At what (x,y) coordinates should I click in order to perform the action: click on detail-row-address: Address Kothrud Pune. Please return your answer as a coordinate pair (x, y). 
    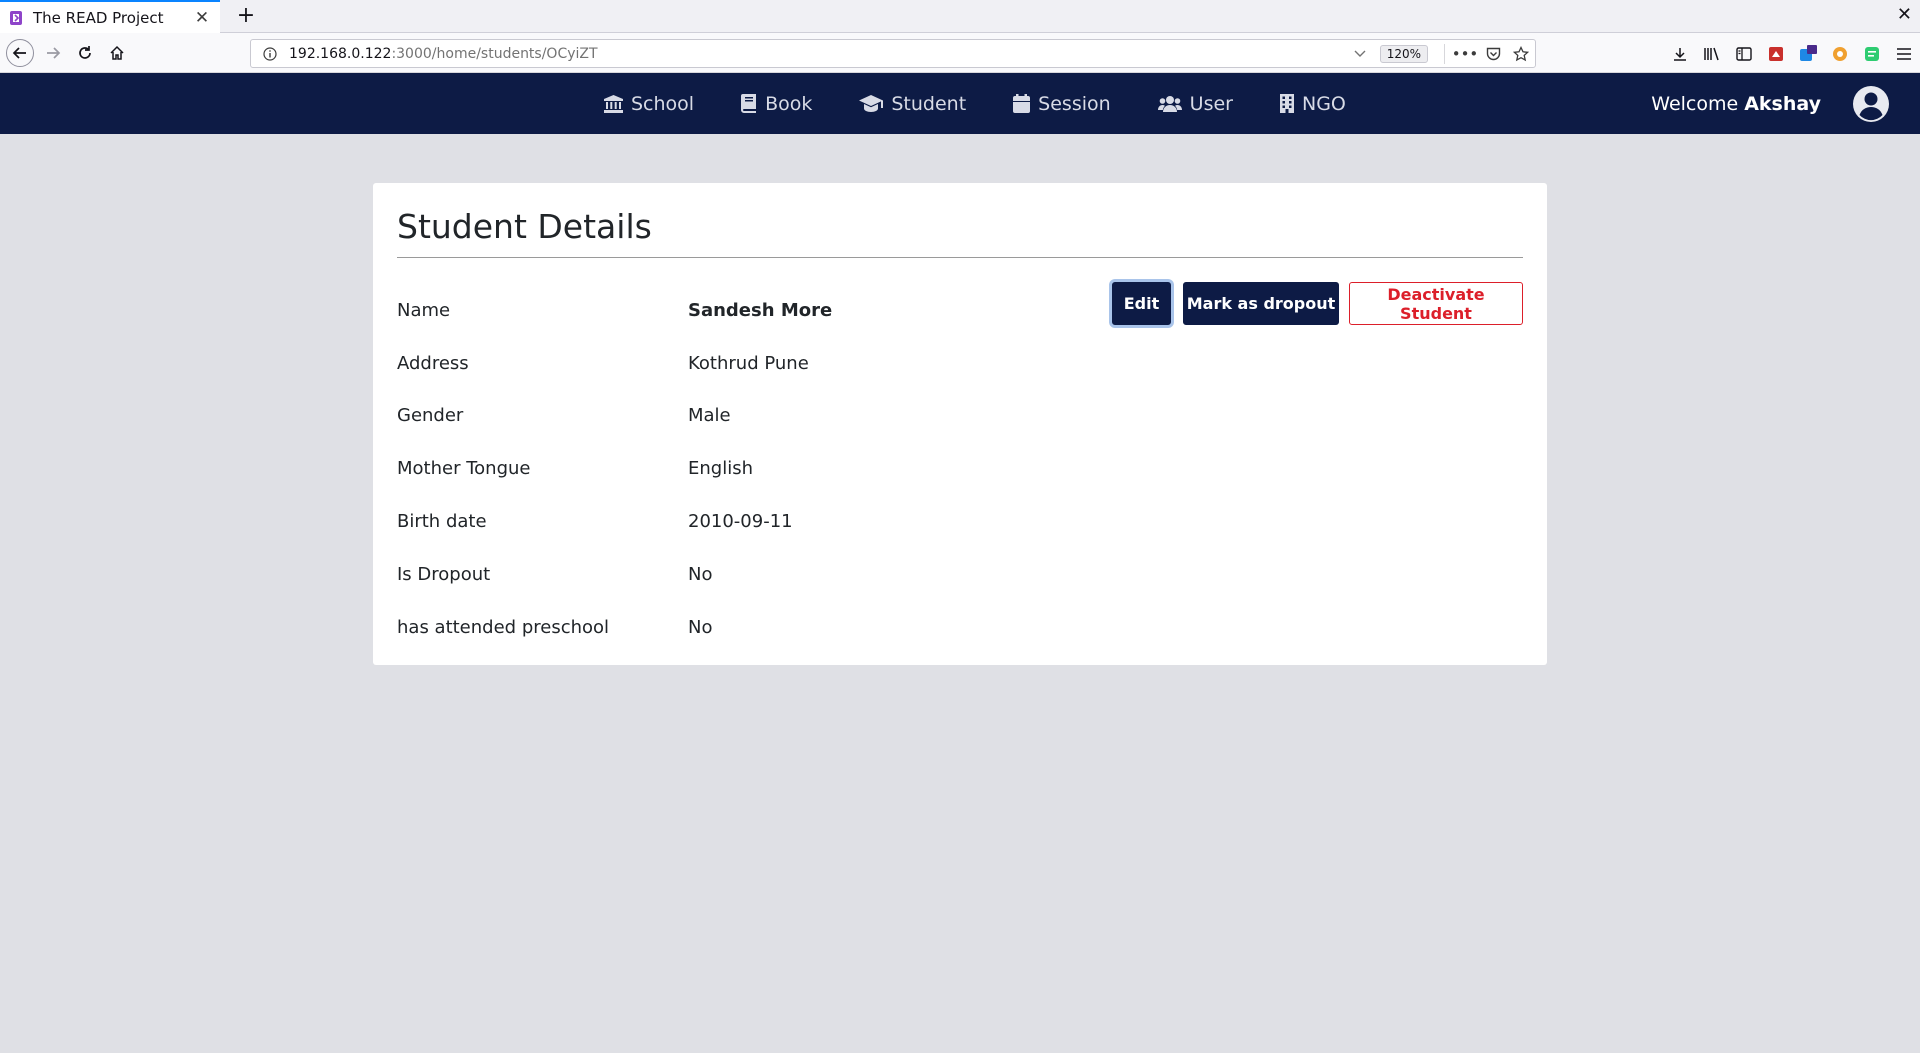
    Looking at the image, I should click on (747, 363).